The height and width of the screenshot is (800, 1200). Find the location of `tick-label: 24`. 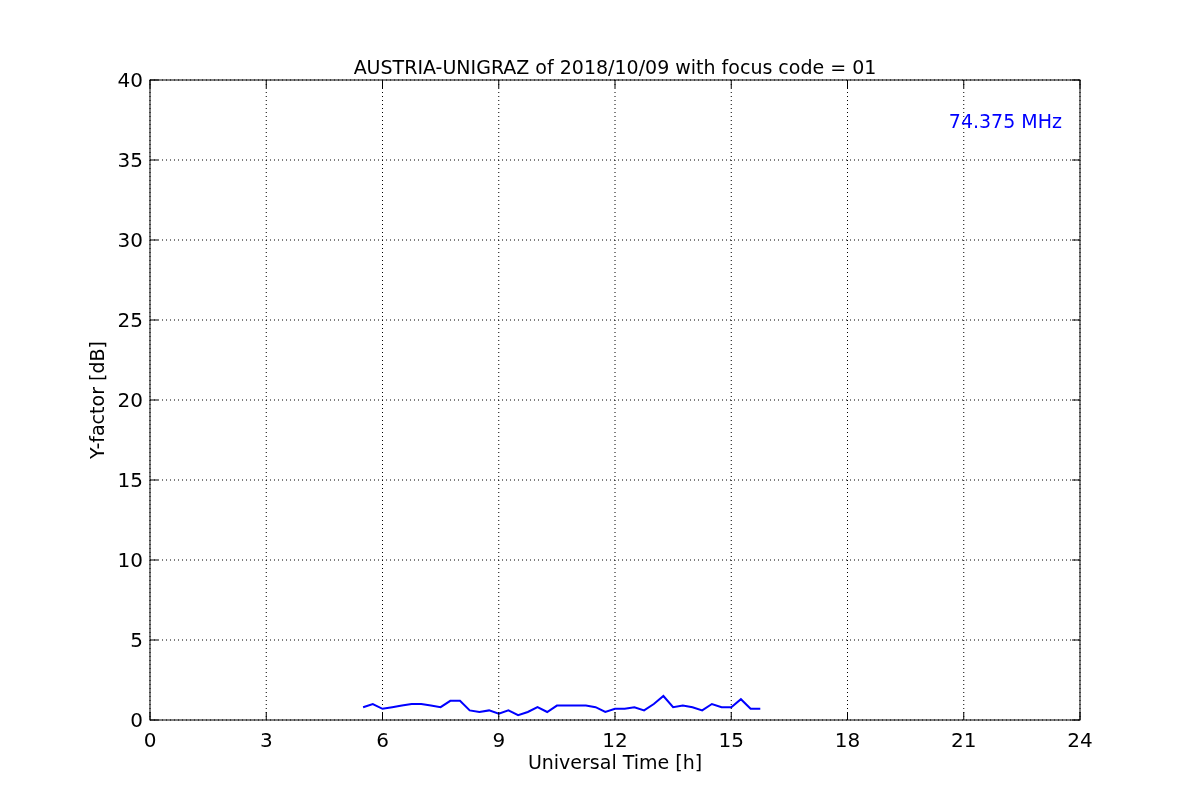

tick-label: 24 is located at coordinates (1080, 740).